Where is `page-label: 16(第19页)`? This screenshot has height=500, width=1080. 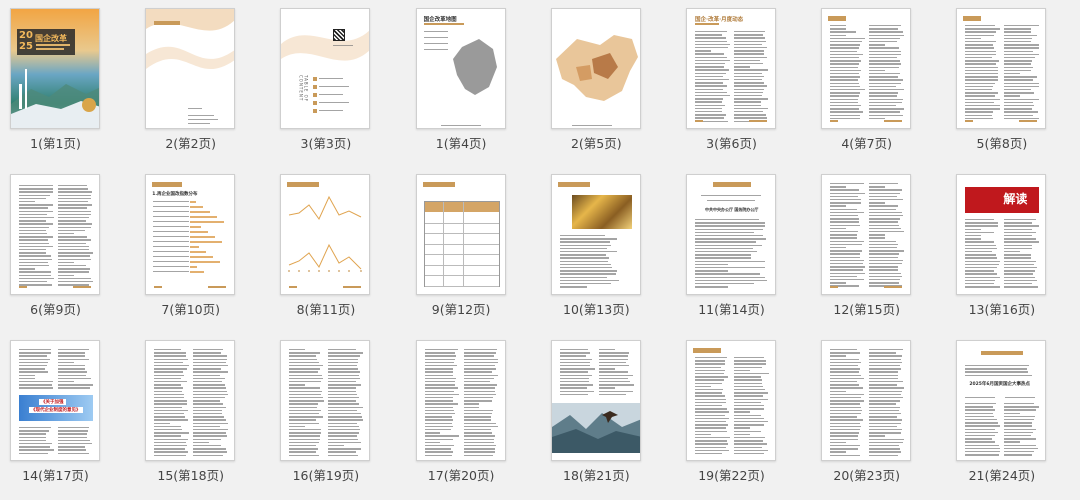
page-label: 16(第19页) is located at coordinates (326, 475).